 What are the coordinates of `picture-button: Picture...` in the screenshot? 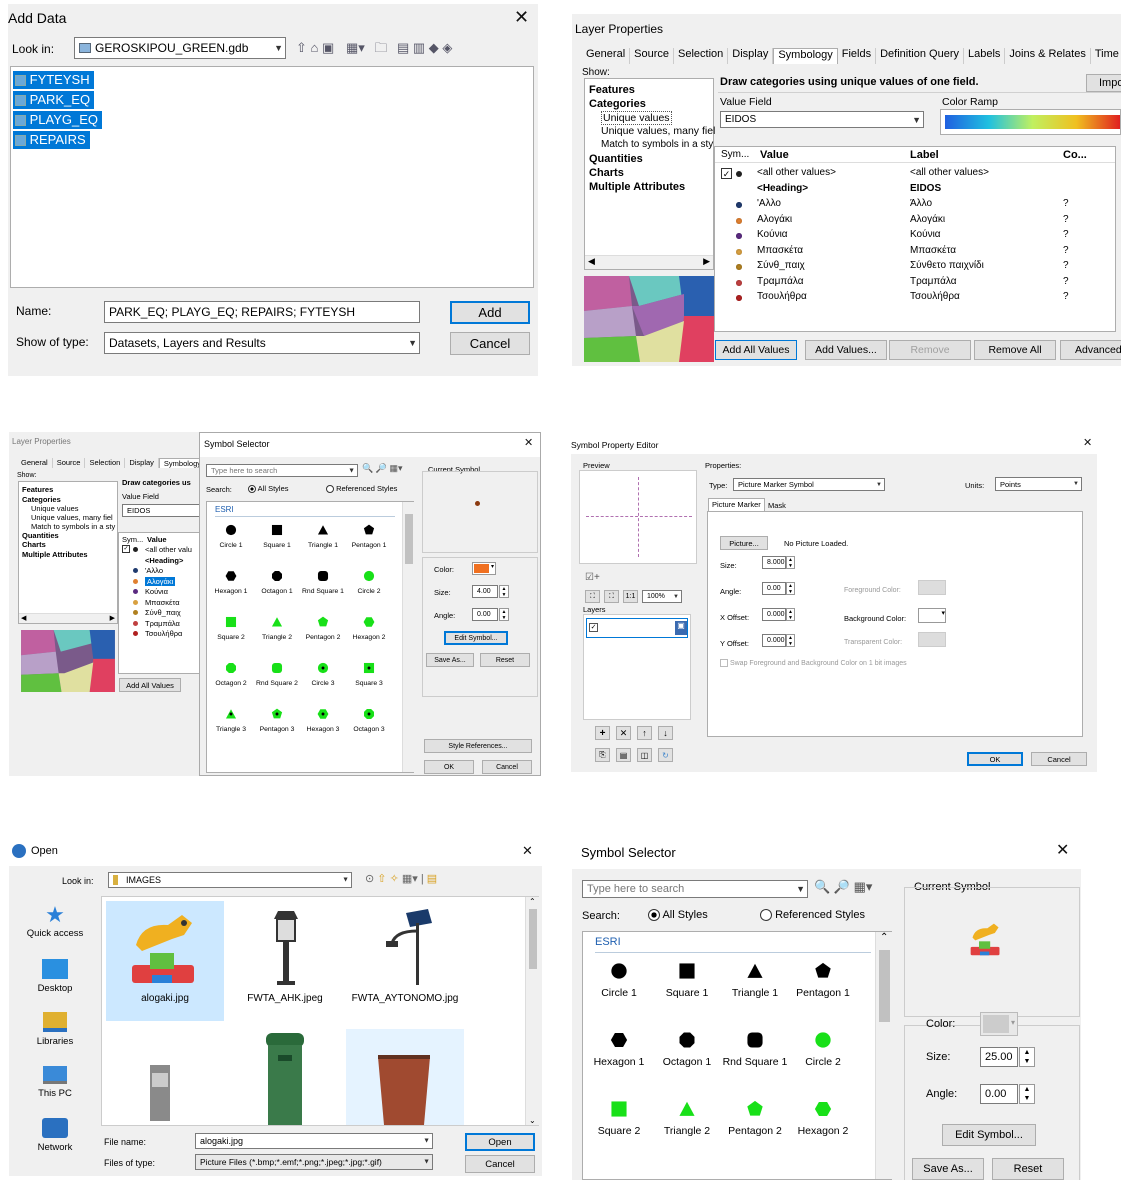 It's located at (744, 543).